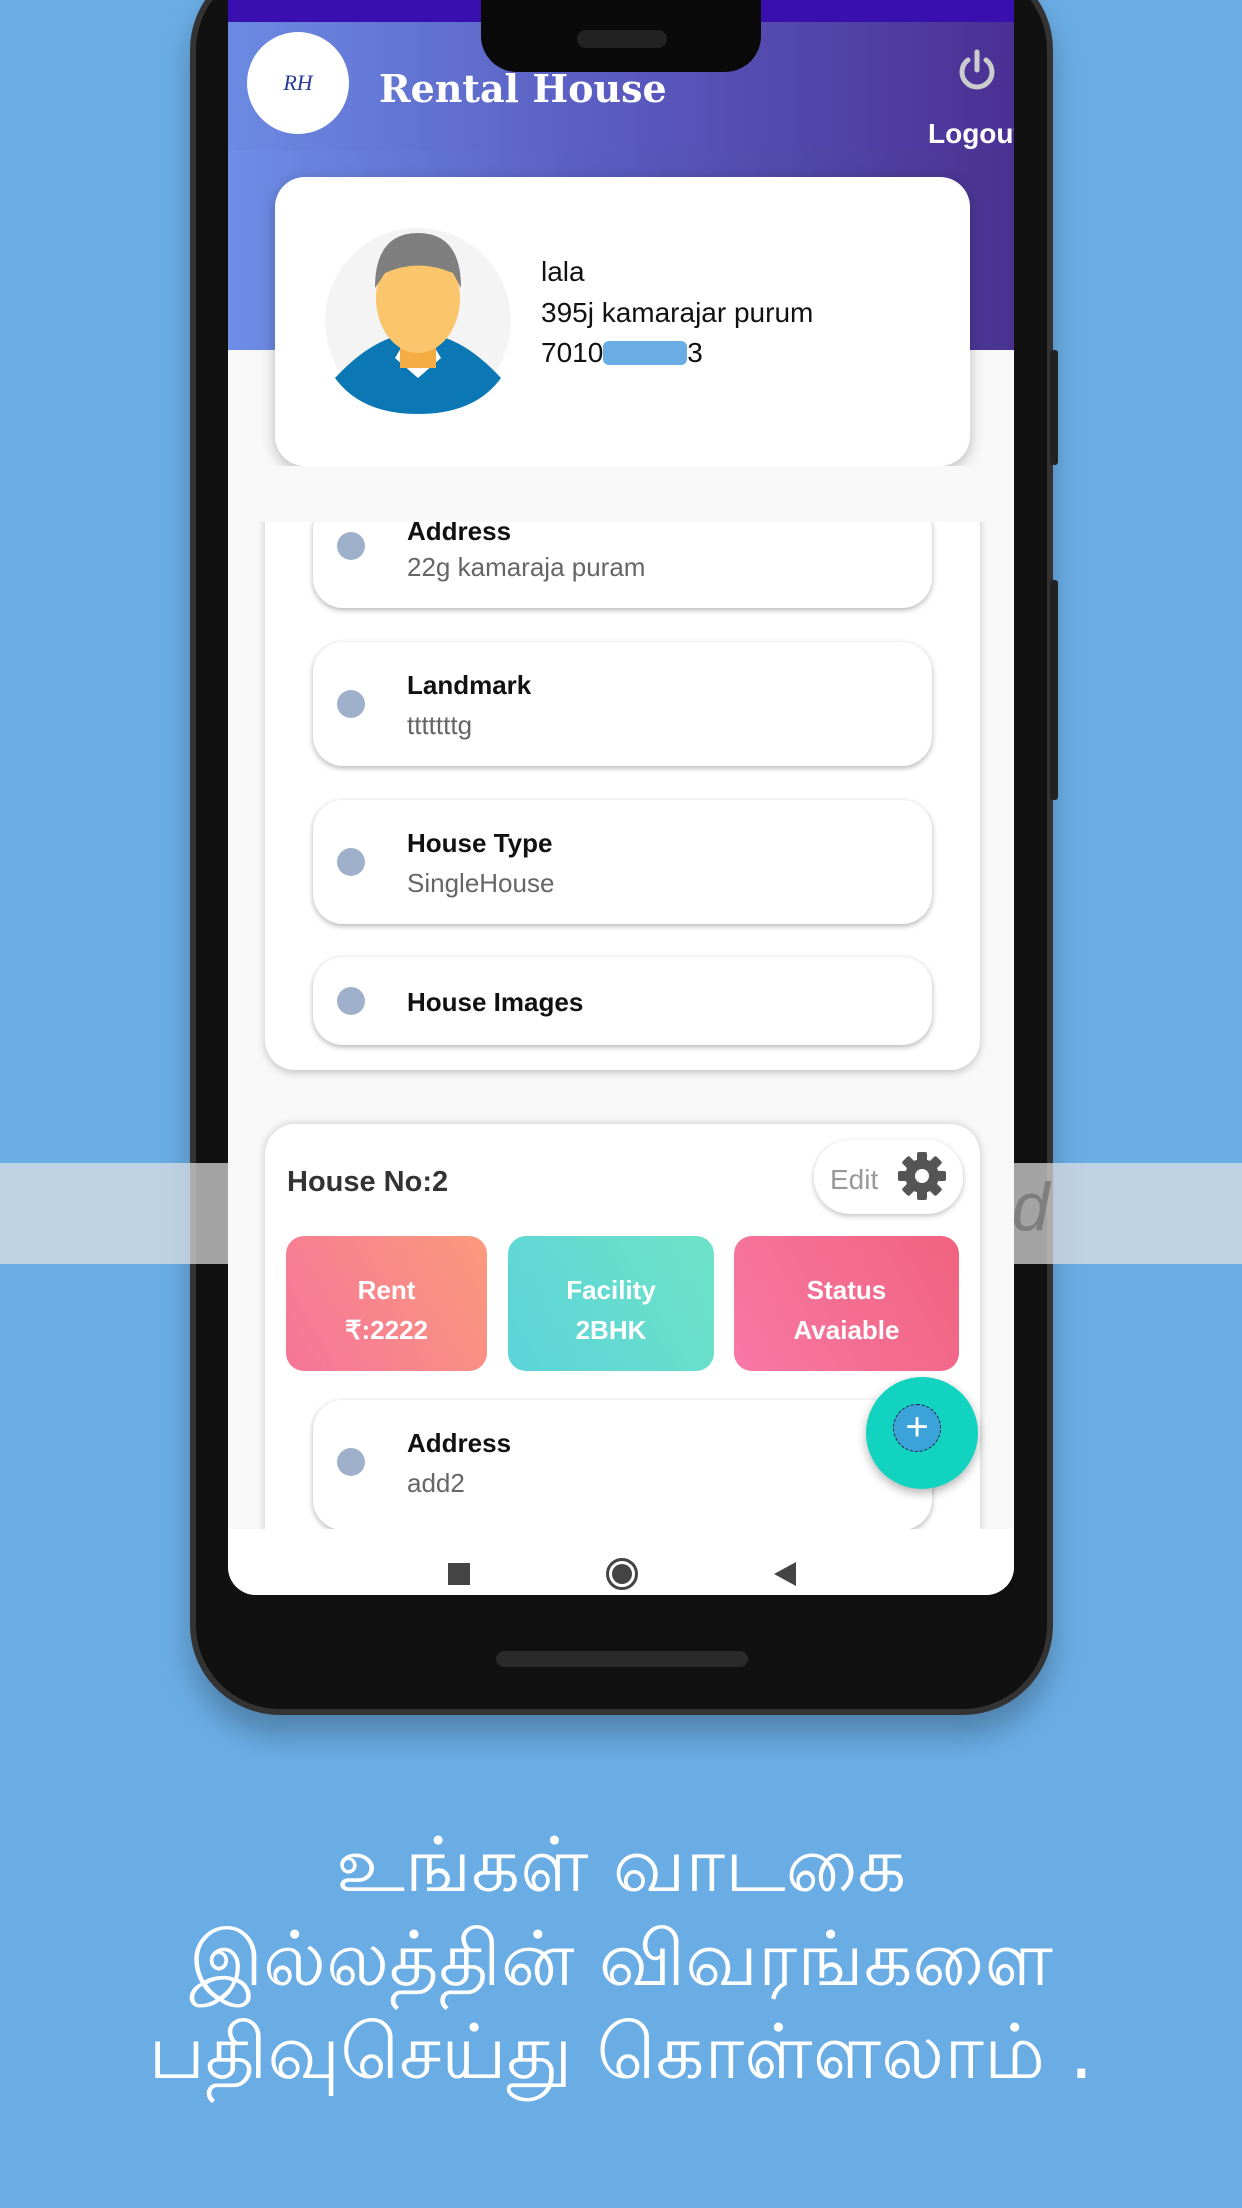  I want to click on add-button: +, so click(922, 1433).